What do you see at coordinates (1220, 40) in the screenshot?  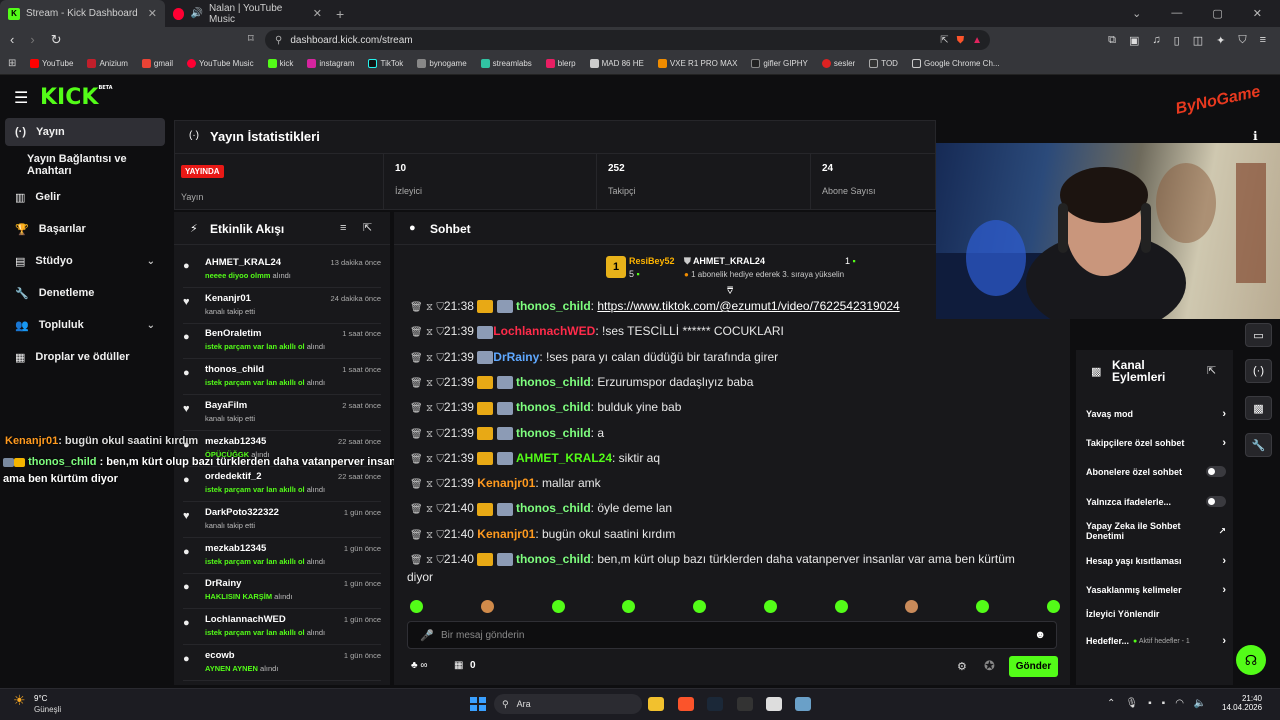 I see `ai-icon: ✦` at bounding box center [1220, 40].